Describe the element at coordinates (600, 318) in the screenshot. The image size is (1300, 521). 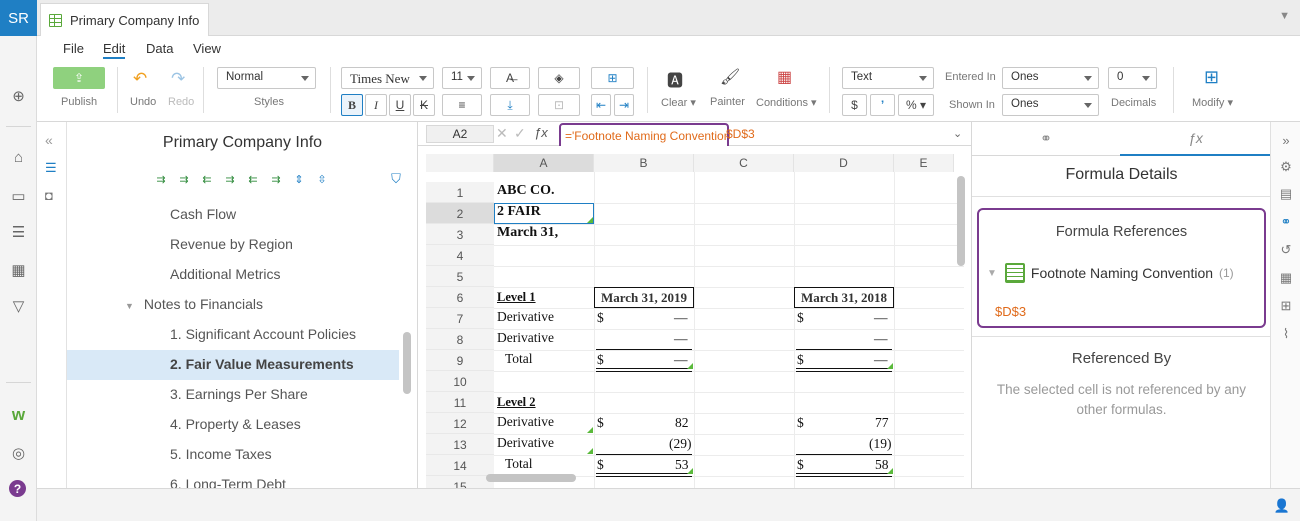
I see `cell-b7-currency: $` at that location.